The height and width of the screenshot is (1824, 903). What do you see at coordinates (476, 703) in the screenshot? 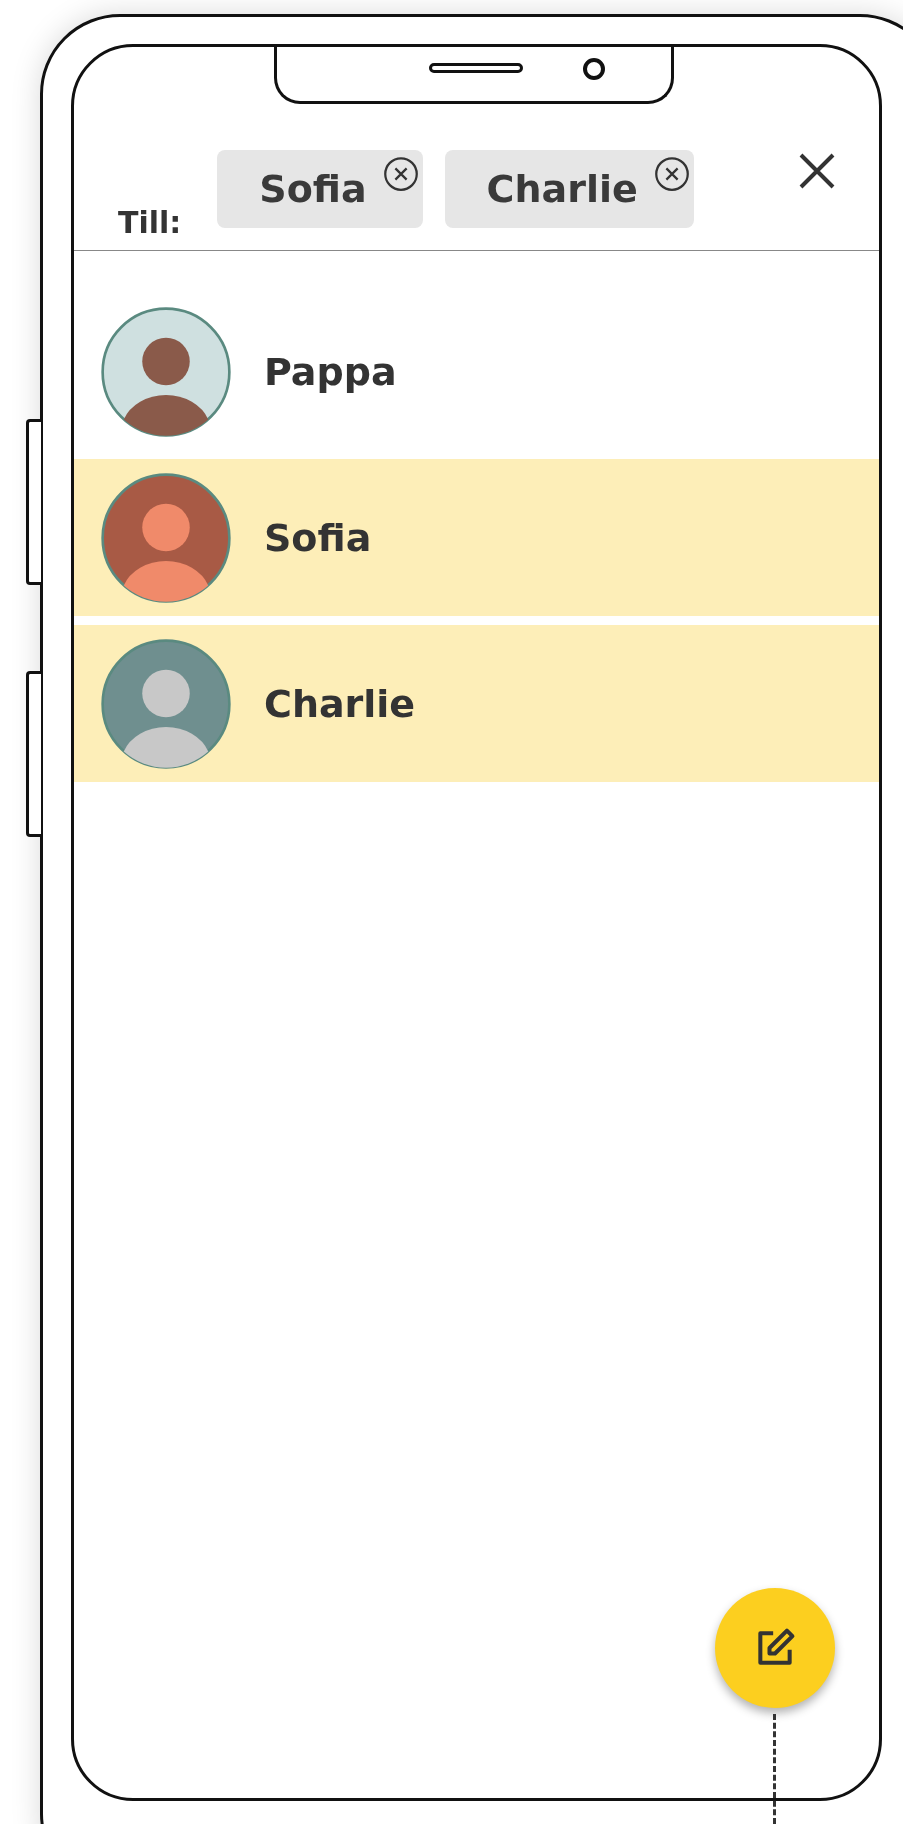
I see `contact-row: Charlie` at bounding box center [476, 703].